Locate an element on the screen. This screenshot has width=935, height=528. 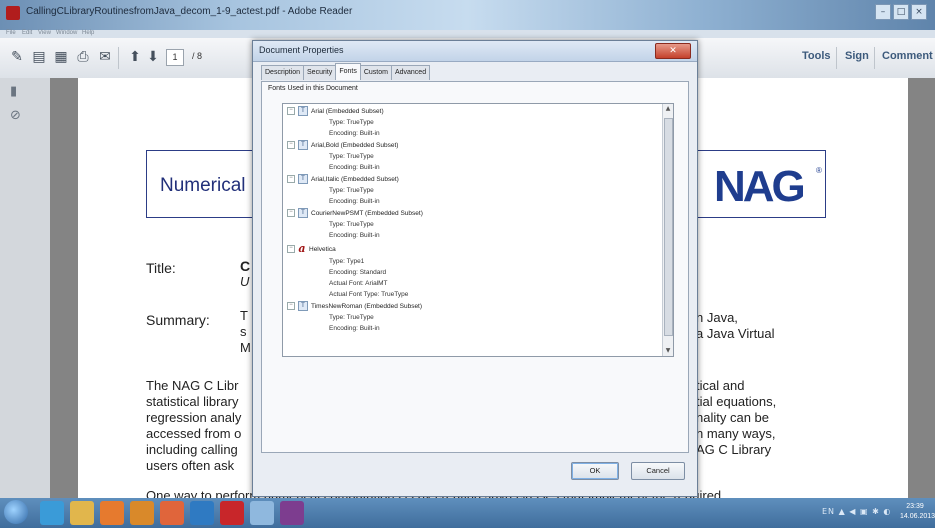
menu-window: Window is located at coordinates (66, 33).